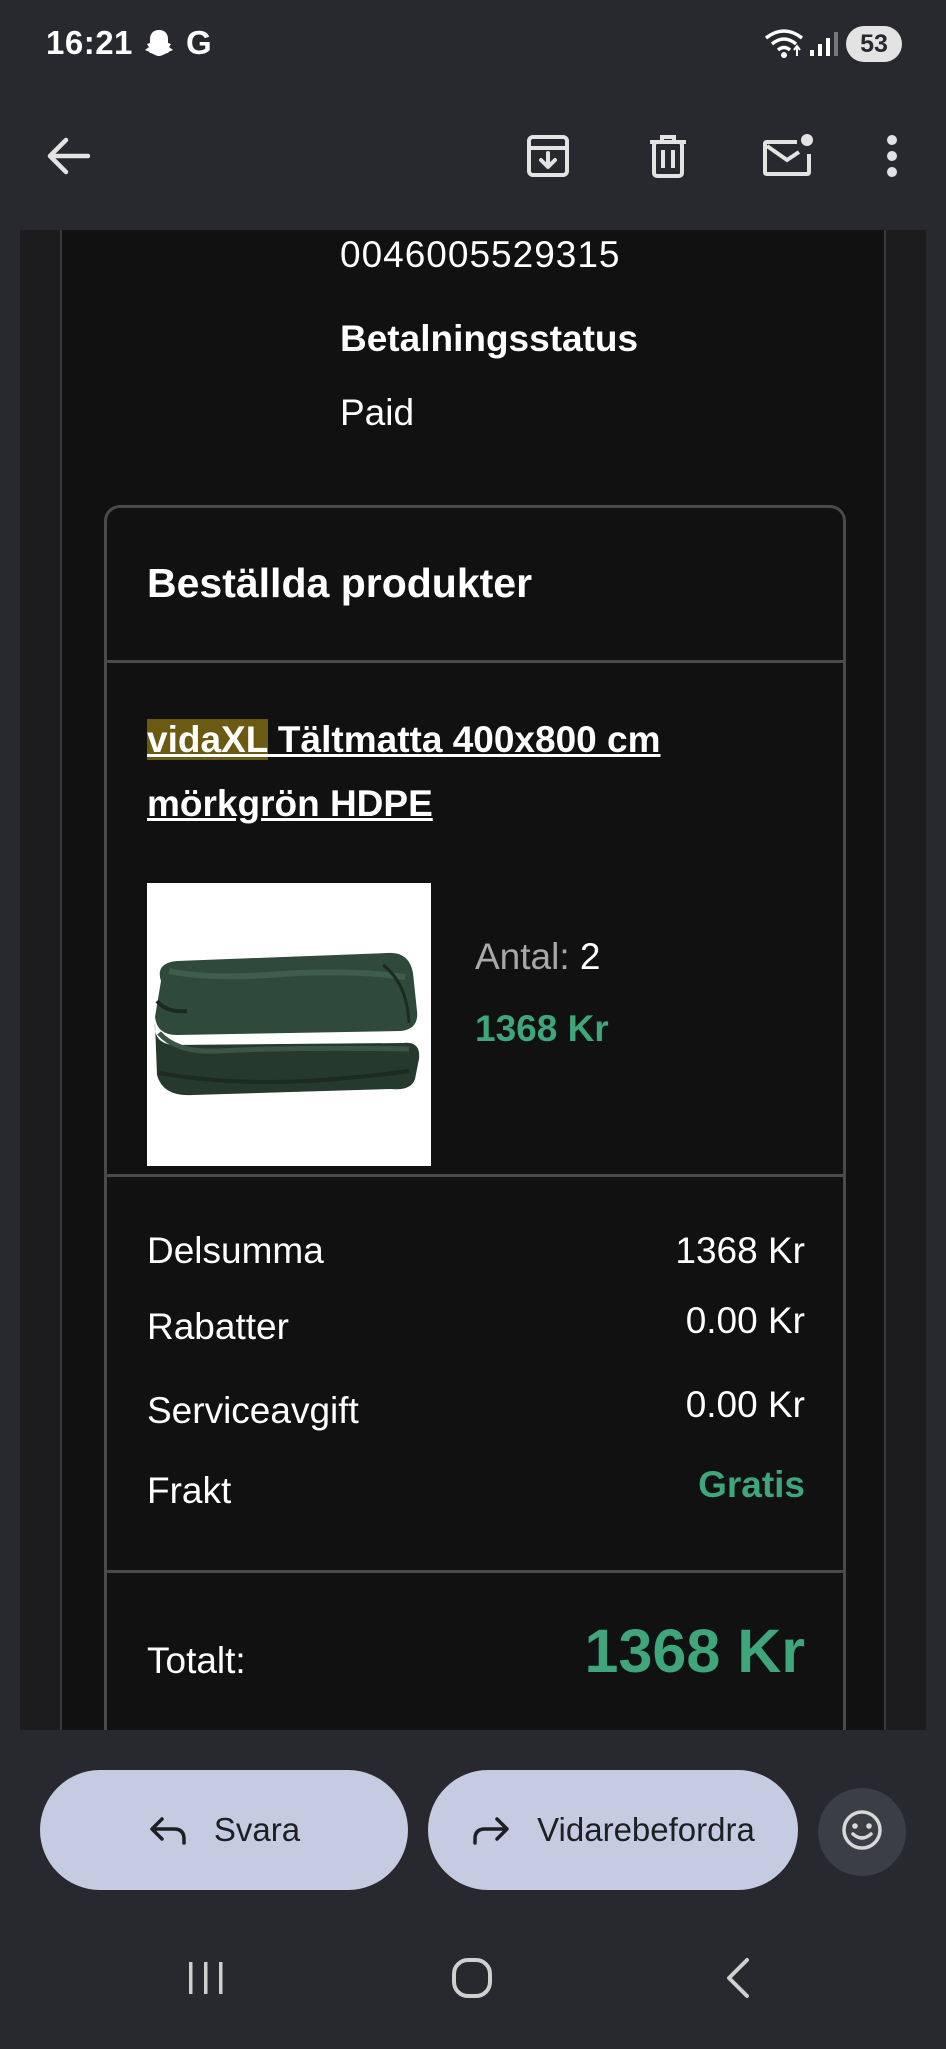 The width and height of the screenshot is (946, 2049). I want to click on delete-button, so click(668, 158).